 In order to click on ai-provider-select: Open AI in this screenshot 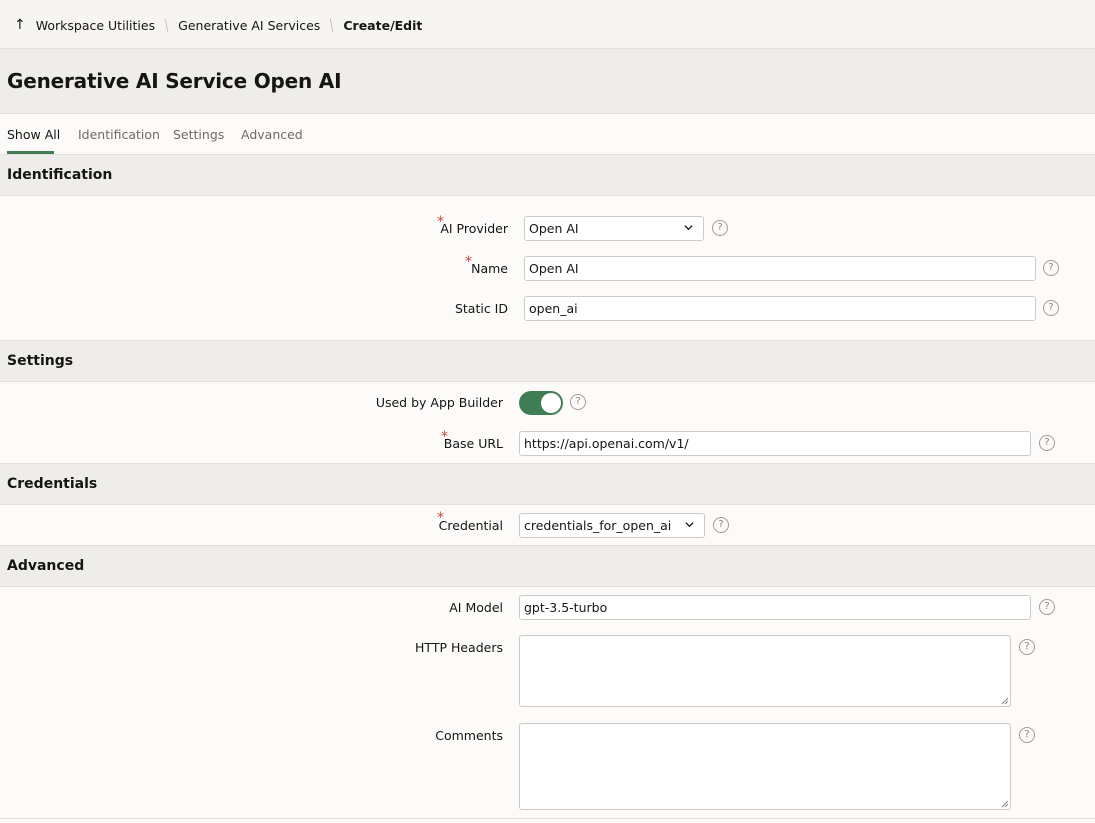, I will do `click(614, 228)`.